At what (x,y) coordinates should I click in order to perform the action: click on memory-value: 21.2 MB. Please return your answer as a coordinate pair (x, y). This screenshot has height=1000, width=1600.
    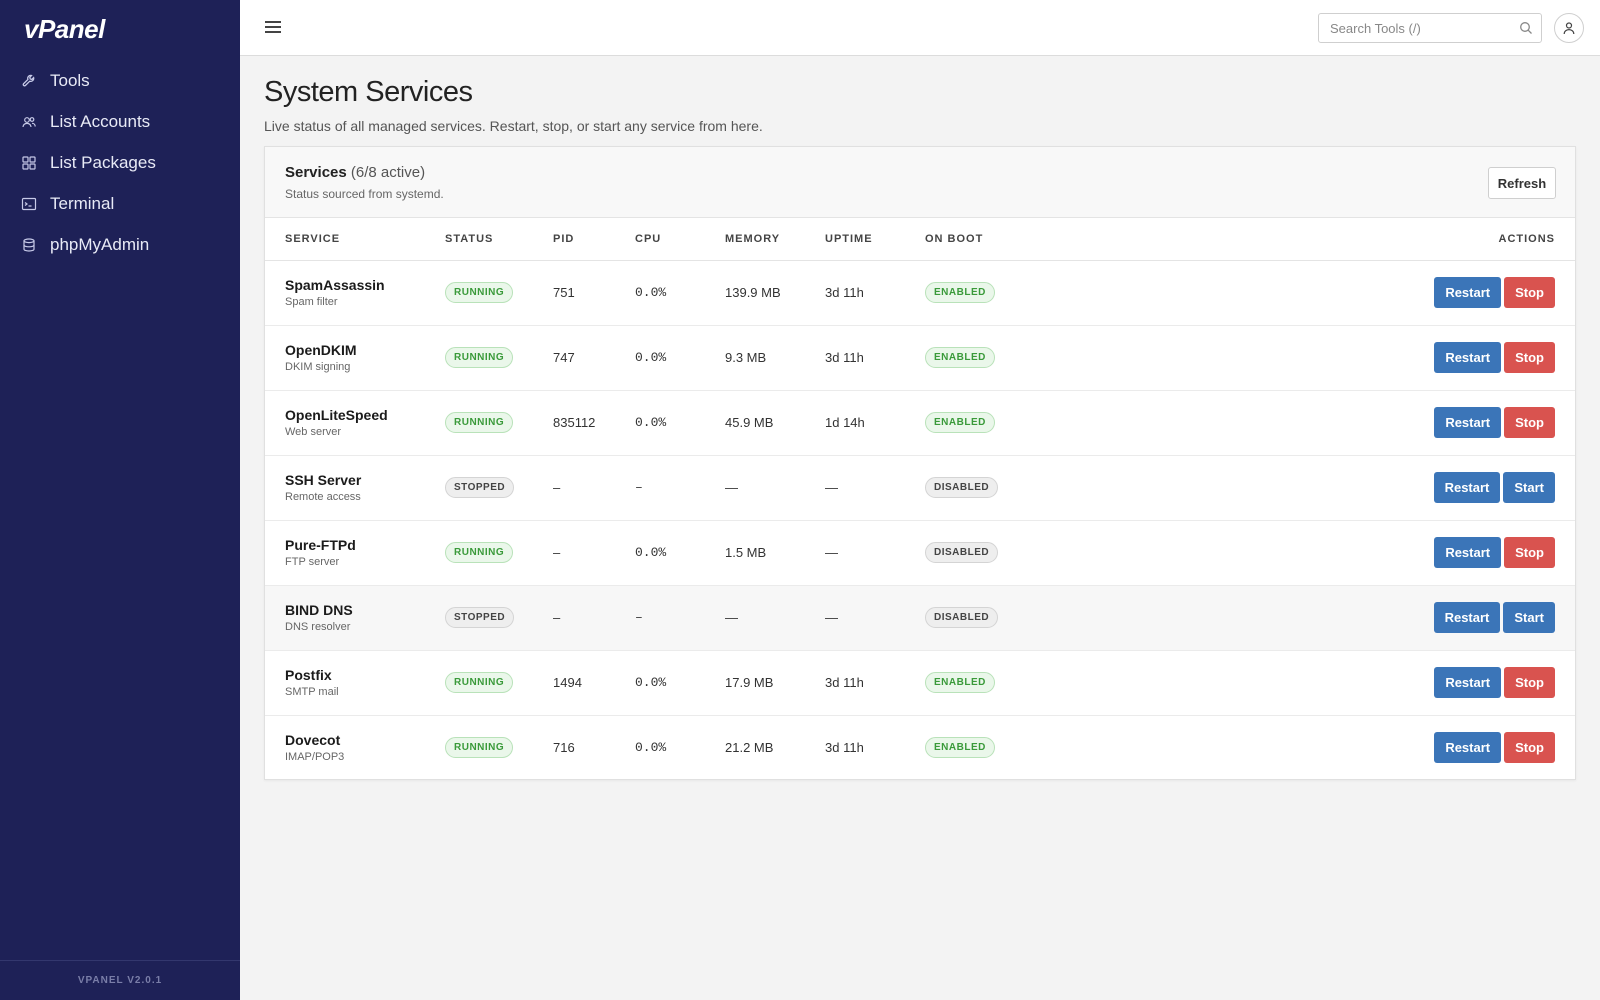
    Looking at the image, I should click on (749, 748).